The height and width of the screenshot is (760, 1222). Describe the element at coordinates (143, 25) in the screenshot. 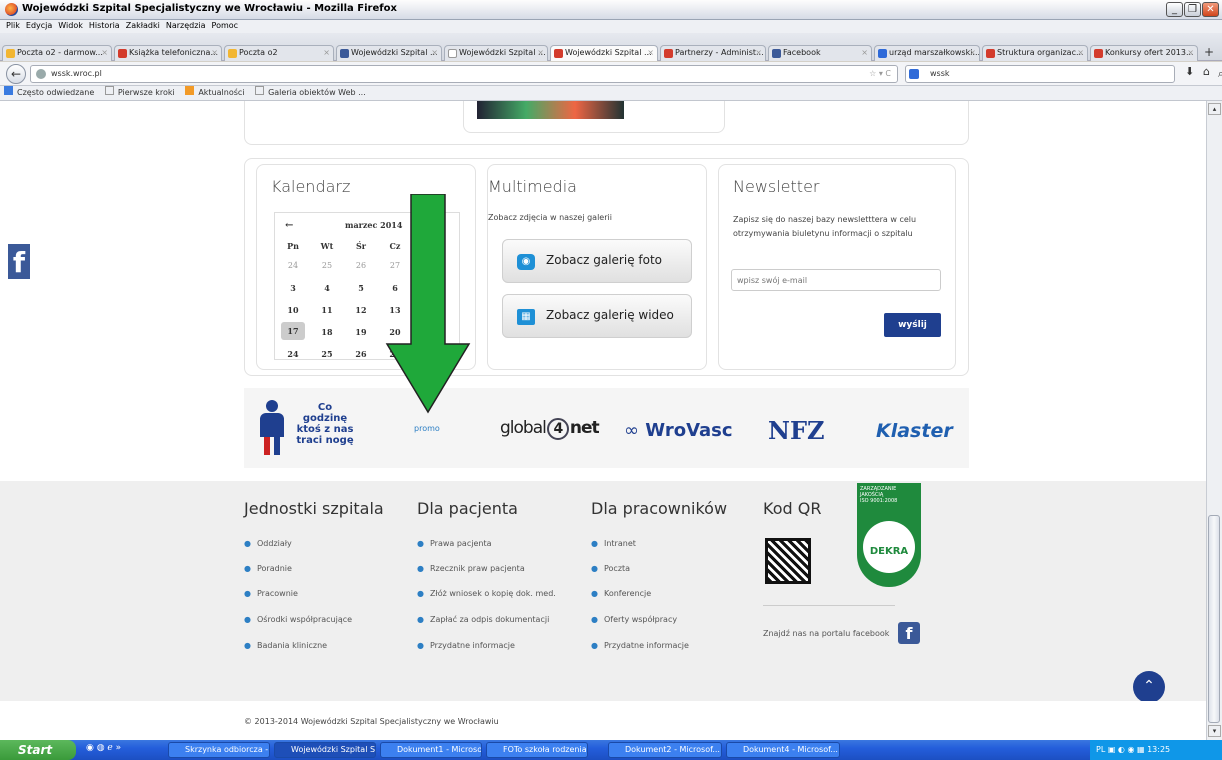

I see `menu-bookmarks: Zakładki` at that location.